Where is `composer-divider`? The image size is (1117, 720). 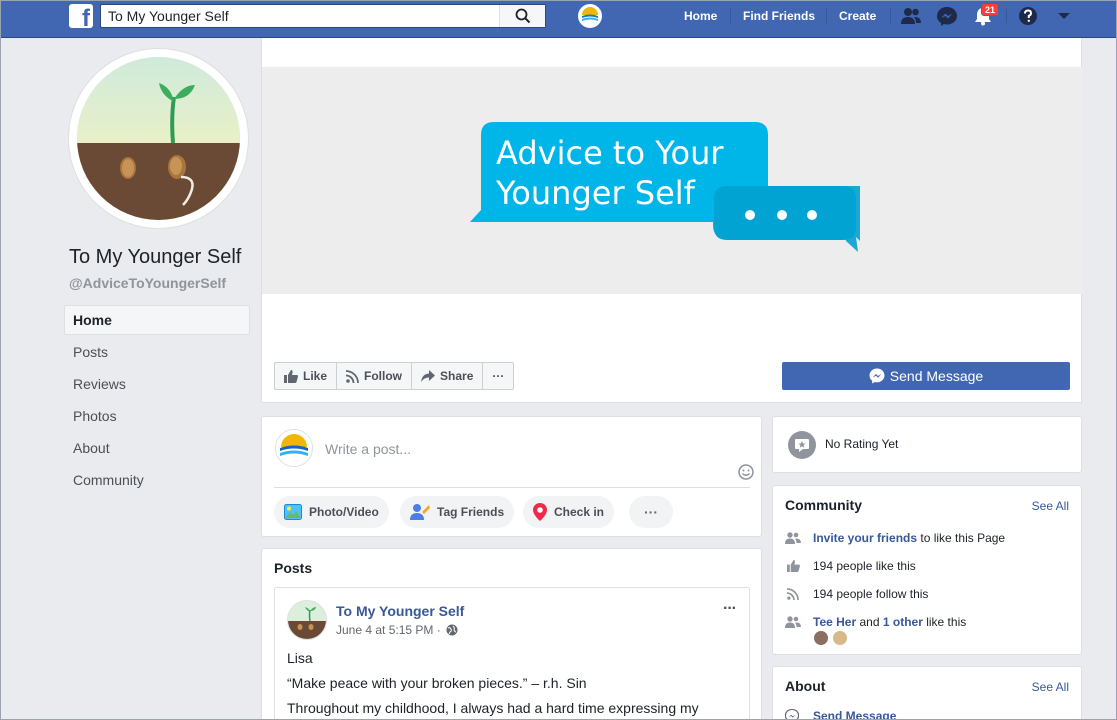 composer-divider is located at coordinates (512, 487).